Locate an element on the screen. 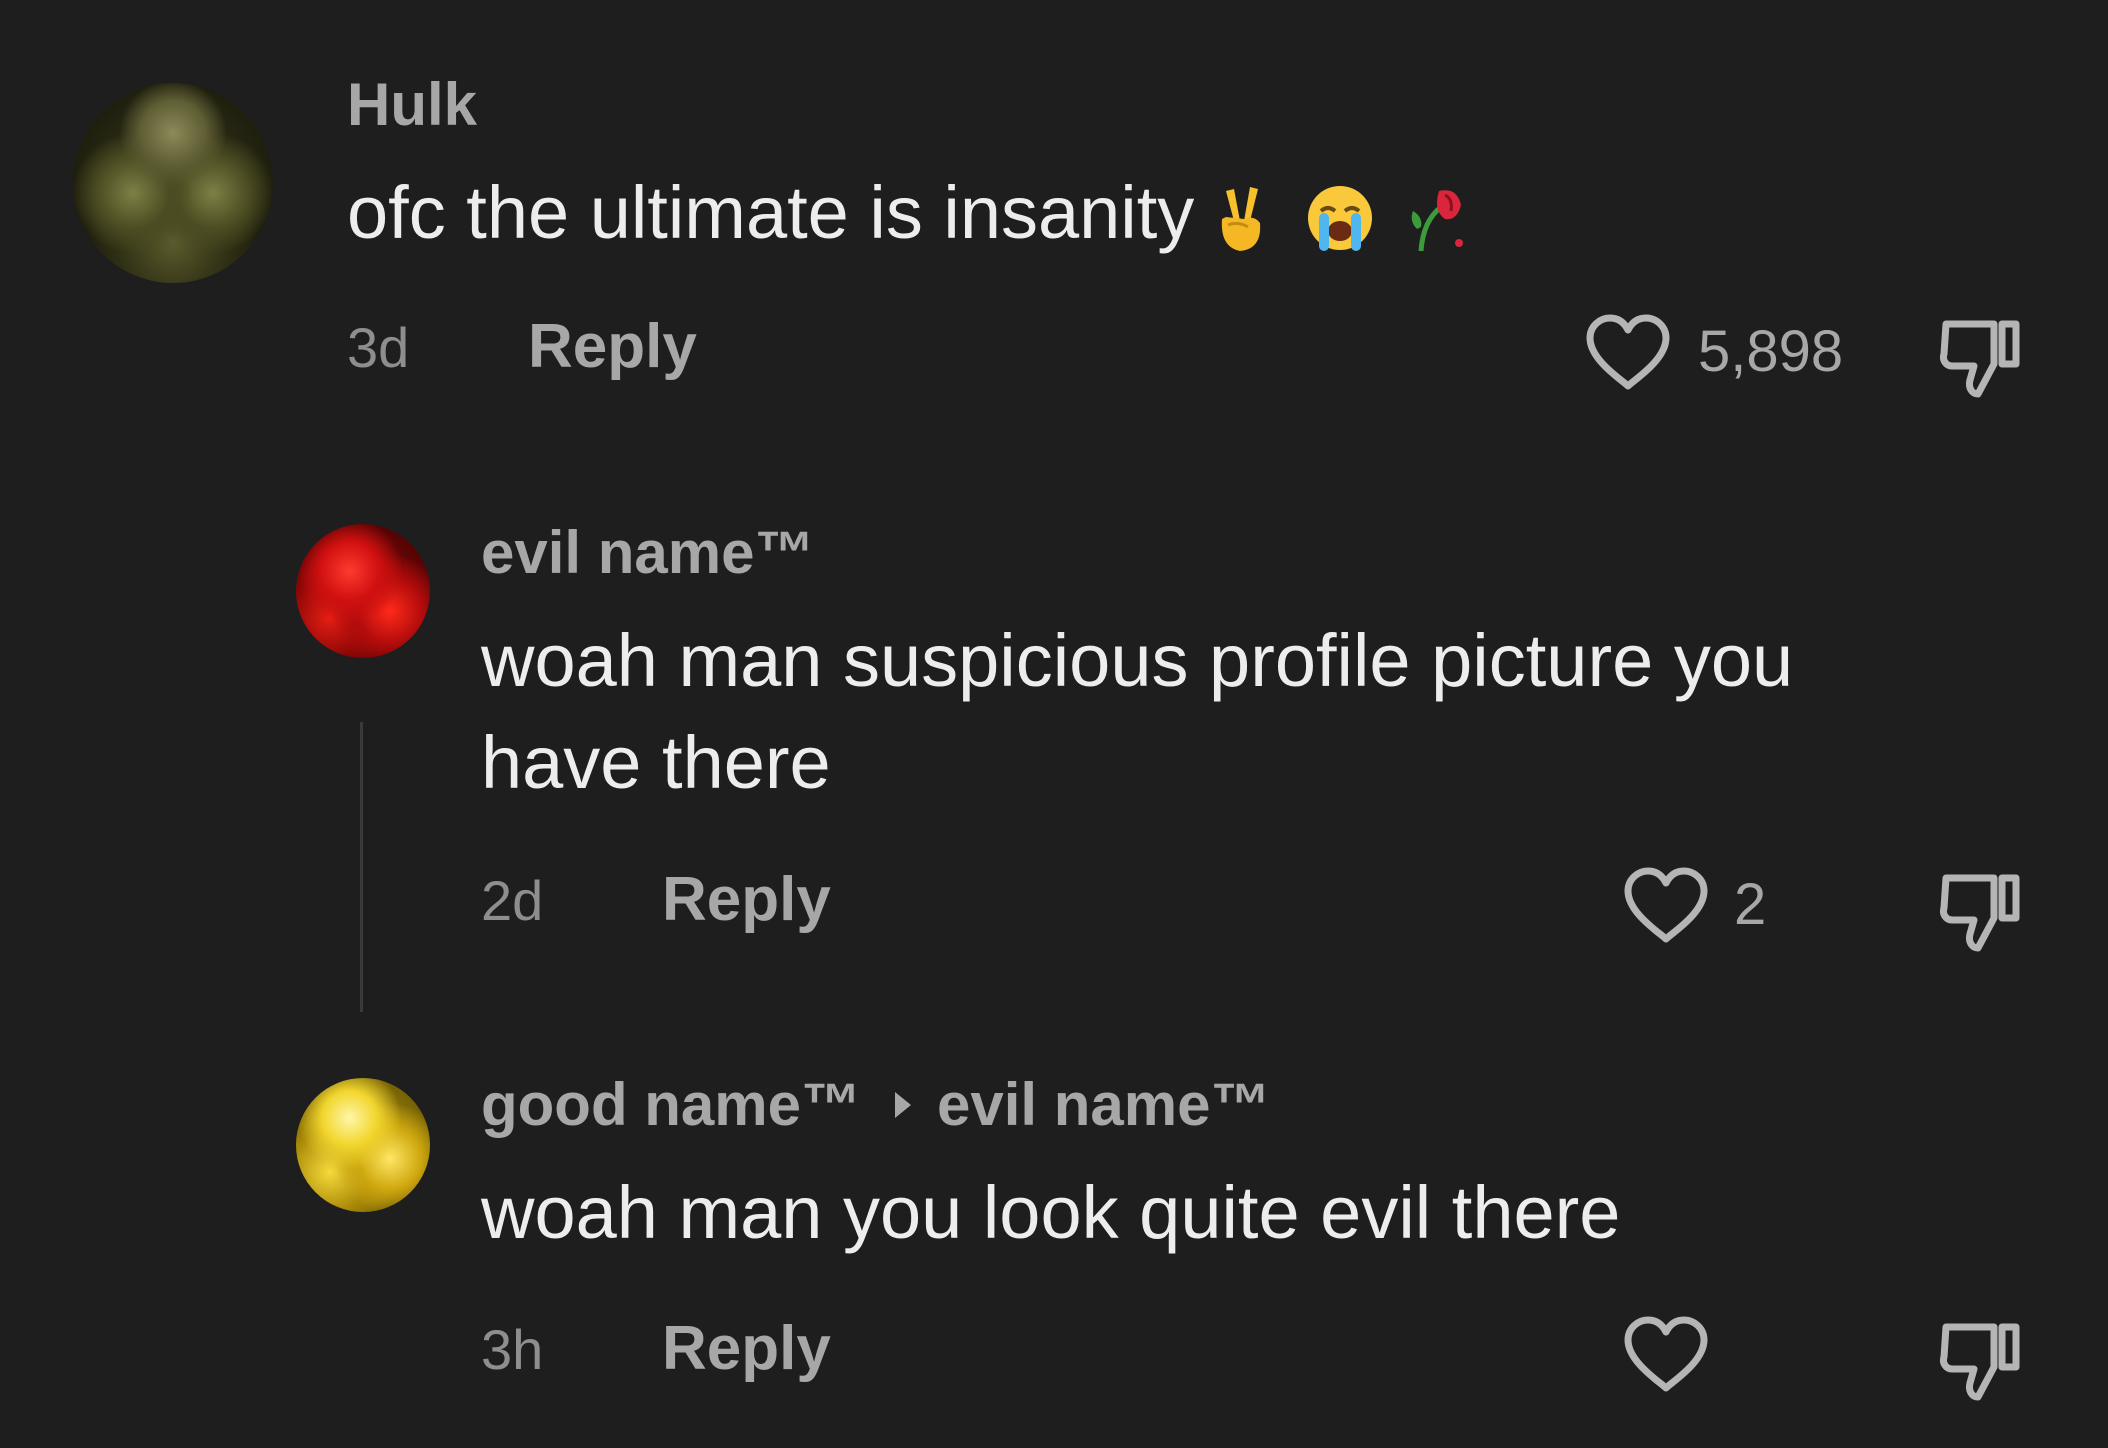  reply-to-username: evil name™ is located at coordinates (1104, 1104).